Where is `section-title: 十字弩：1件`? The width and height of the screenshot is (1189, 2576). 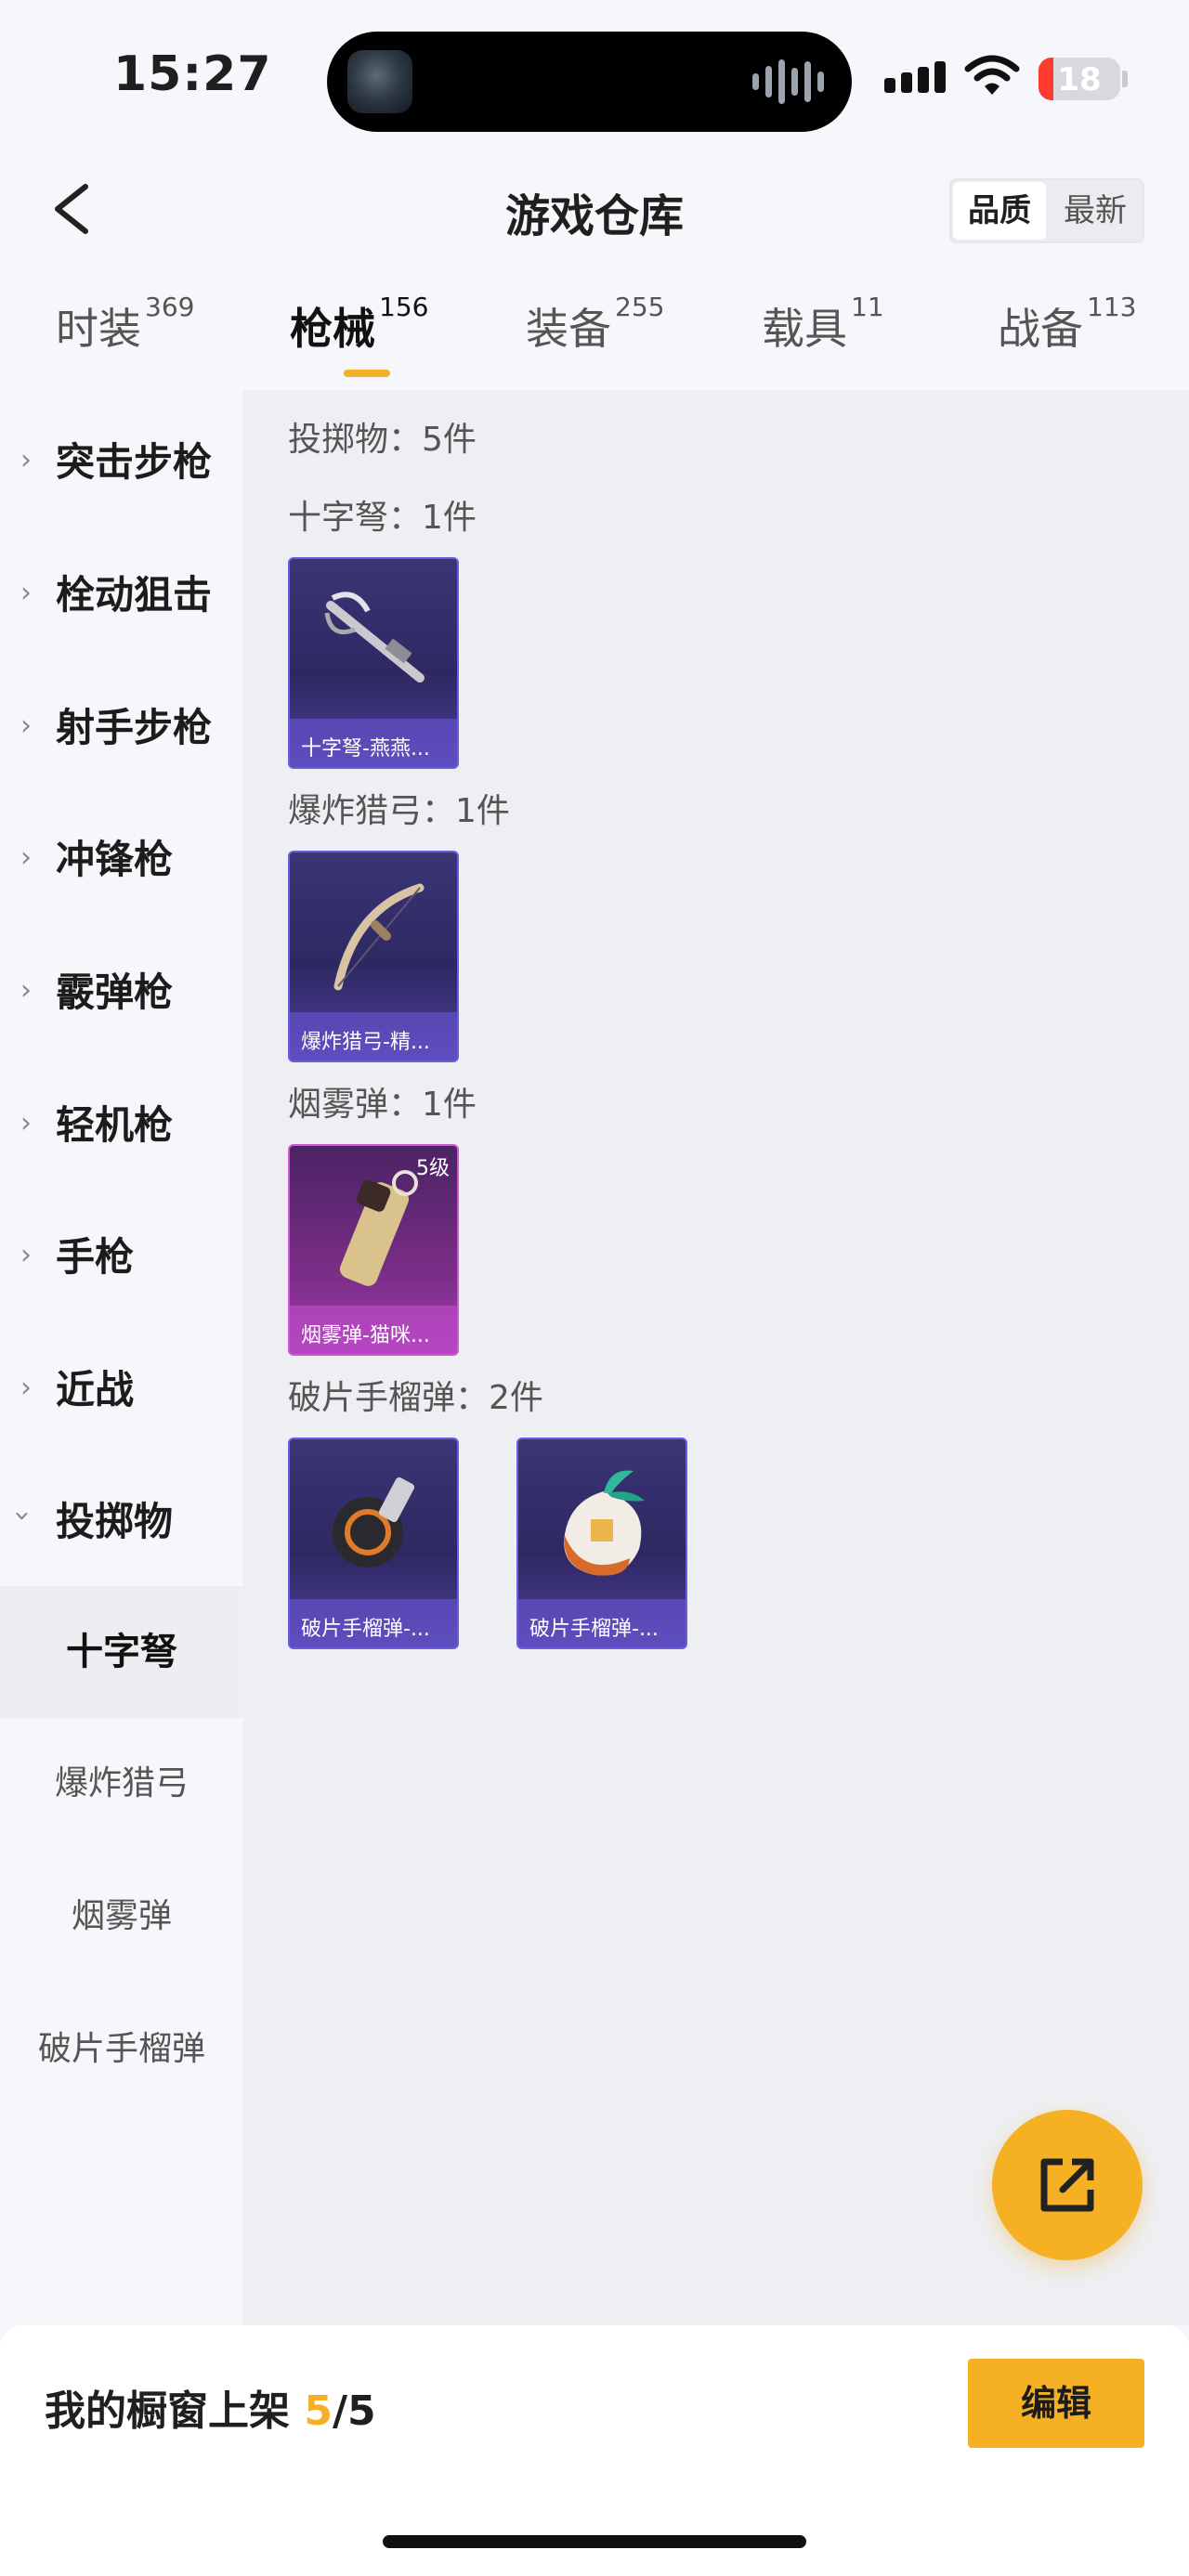
section-title: 十字弩：1件 is located at coordinates (383, 518).